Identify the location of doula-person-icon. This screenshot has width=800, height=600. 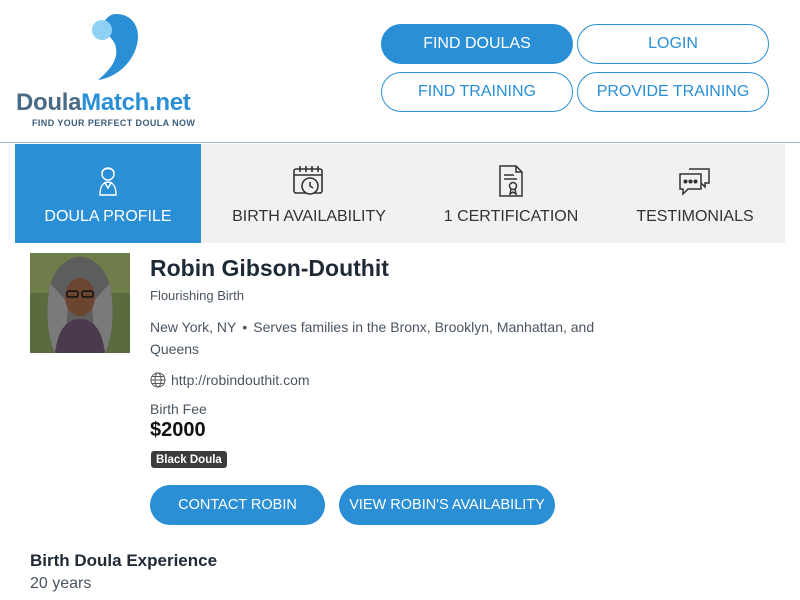
(108, 181).